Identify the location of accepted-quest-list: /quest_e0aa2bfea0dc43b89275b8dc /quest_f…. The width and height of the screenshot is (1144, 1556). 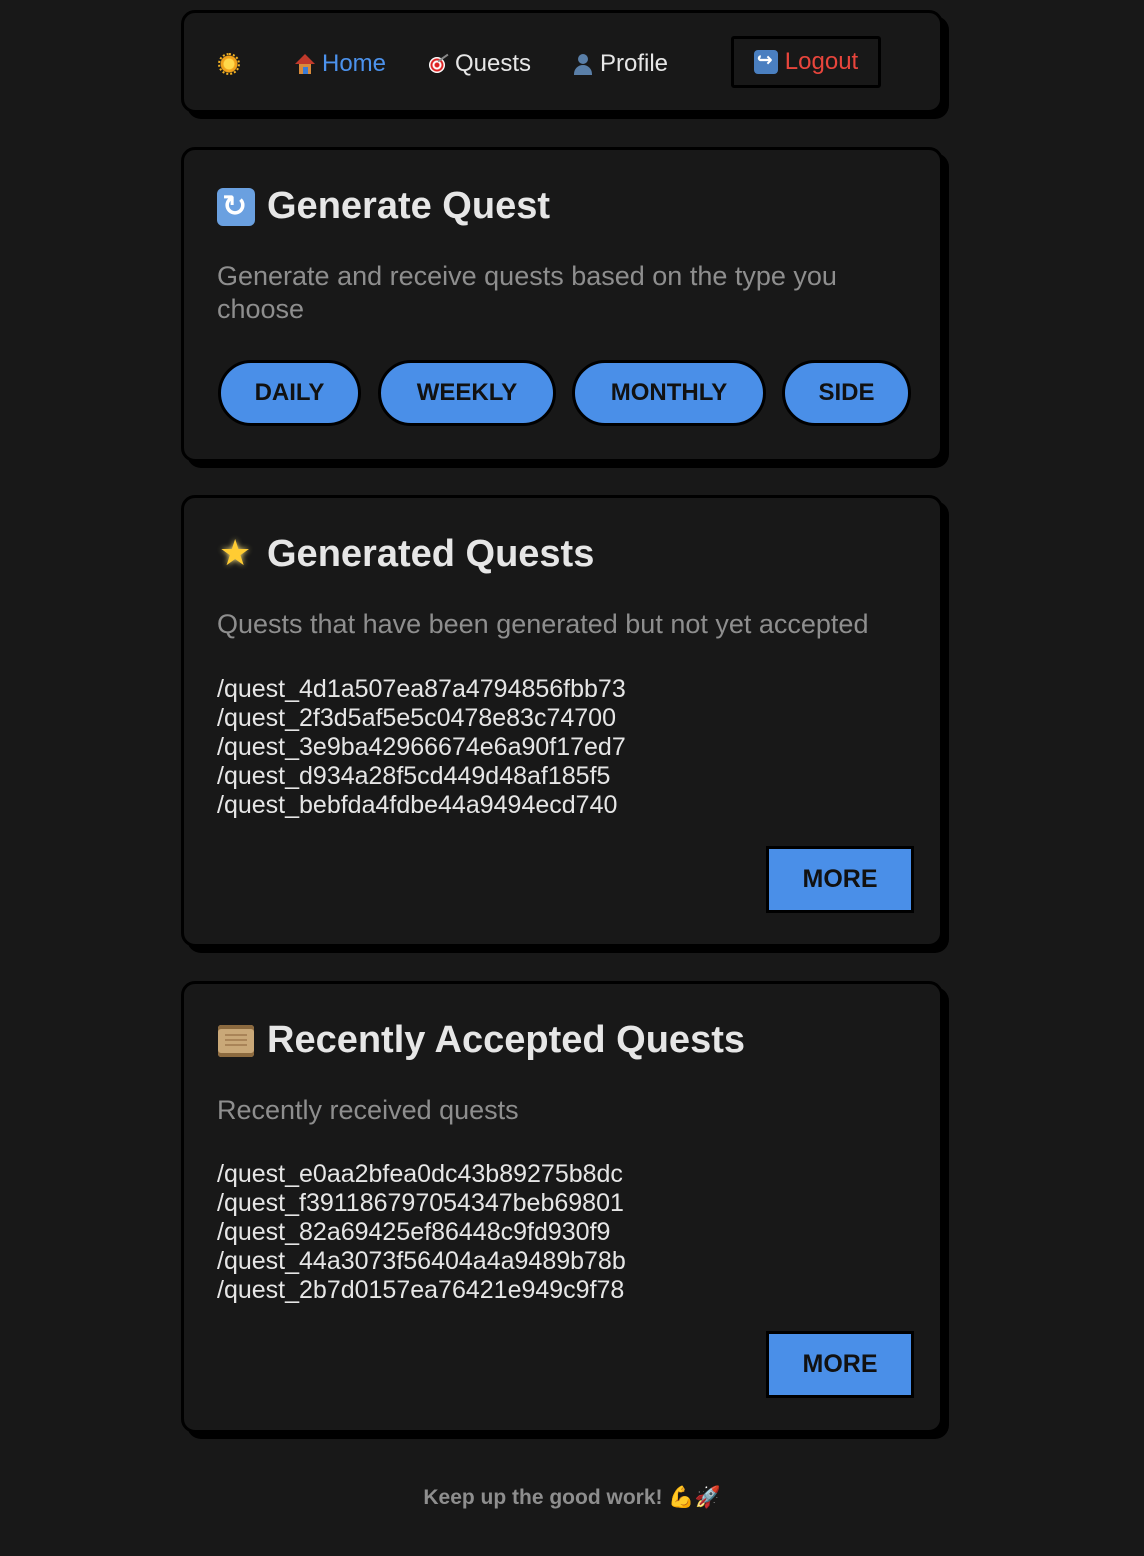
(421, 1232).